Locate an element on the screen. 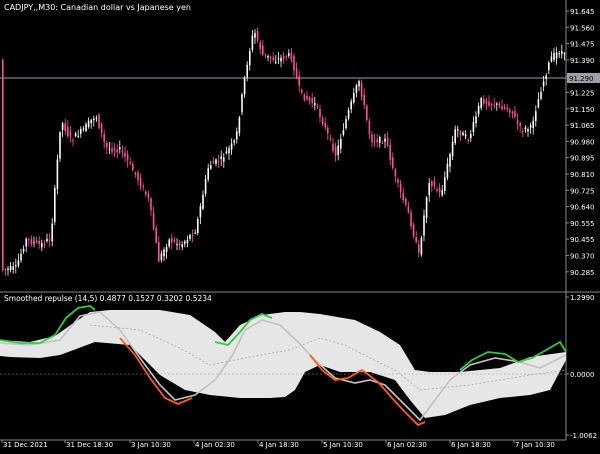  price-tick-label: 91.390 is located at coordinates (582, 61).